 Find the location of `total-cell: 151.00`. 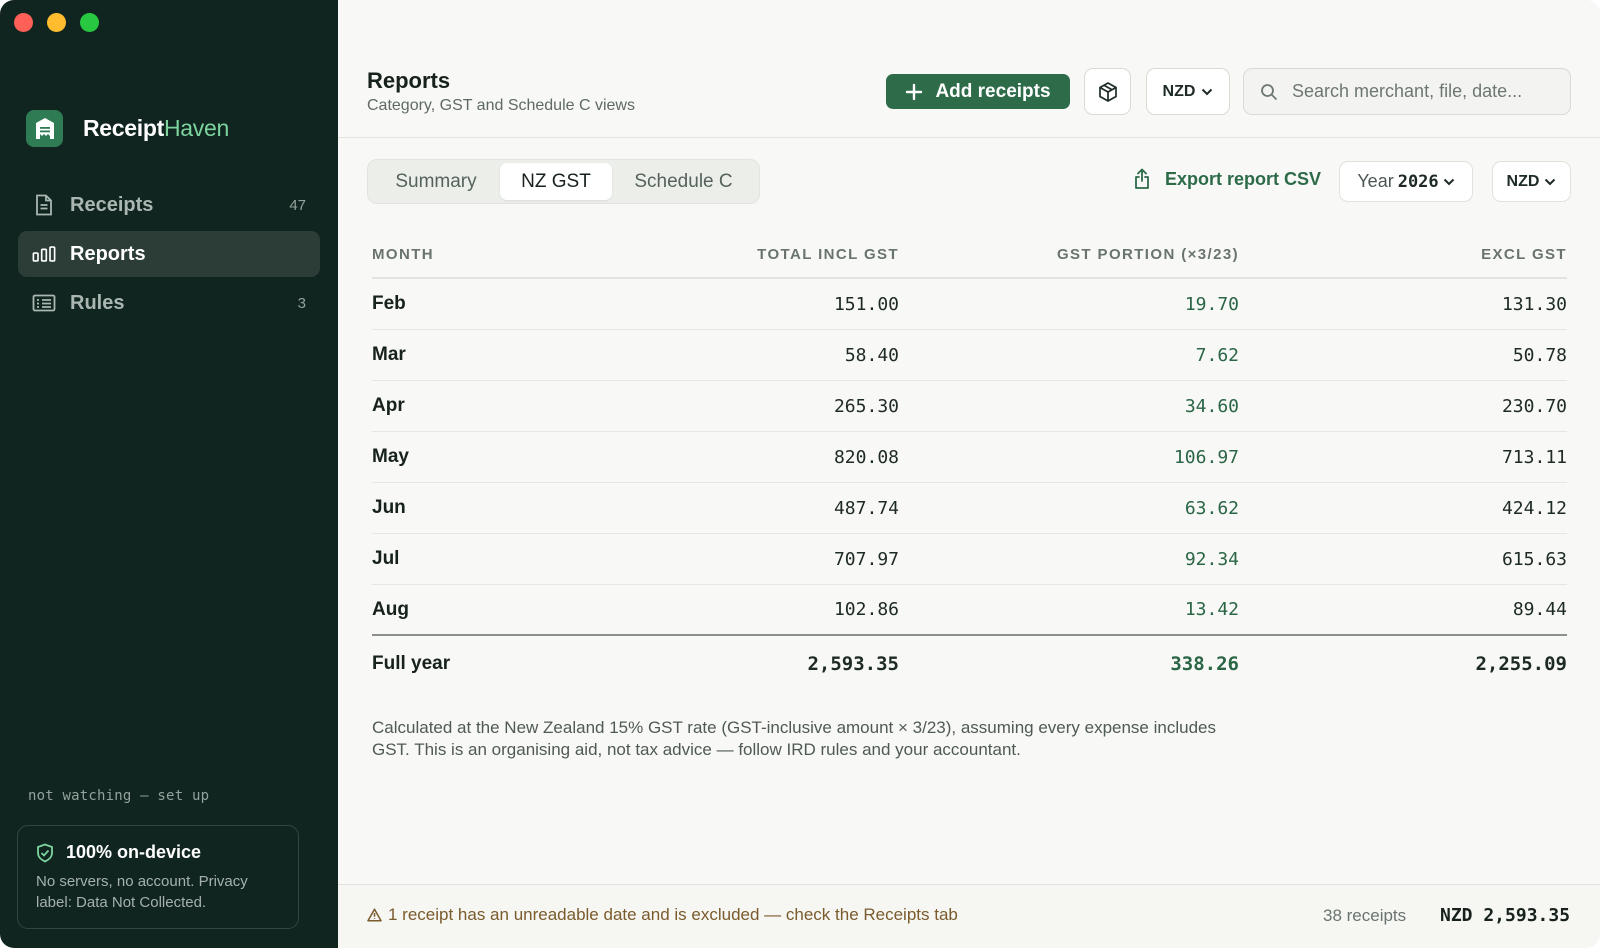

total-cell: 151.00 is located at coordinates (866, 304).